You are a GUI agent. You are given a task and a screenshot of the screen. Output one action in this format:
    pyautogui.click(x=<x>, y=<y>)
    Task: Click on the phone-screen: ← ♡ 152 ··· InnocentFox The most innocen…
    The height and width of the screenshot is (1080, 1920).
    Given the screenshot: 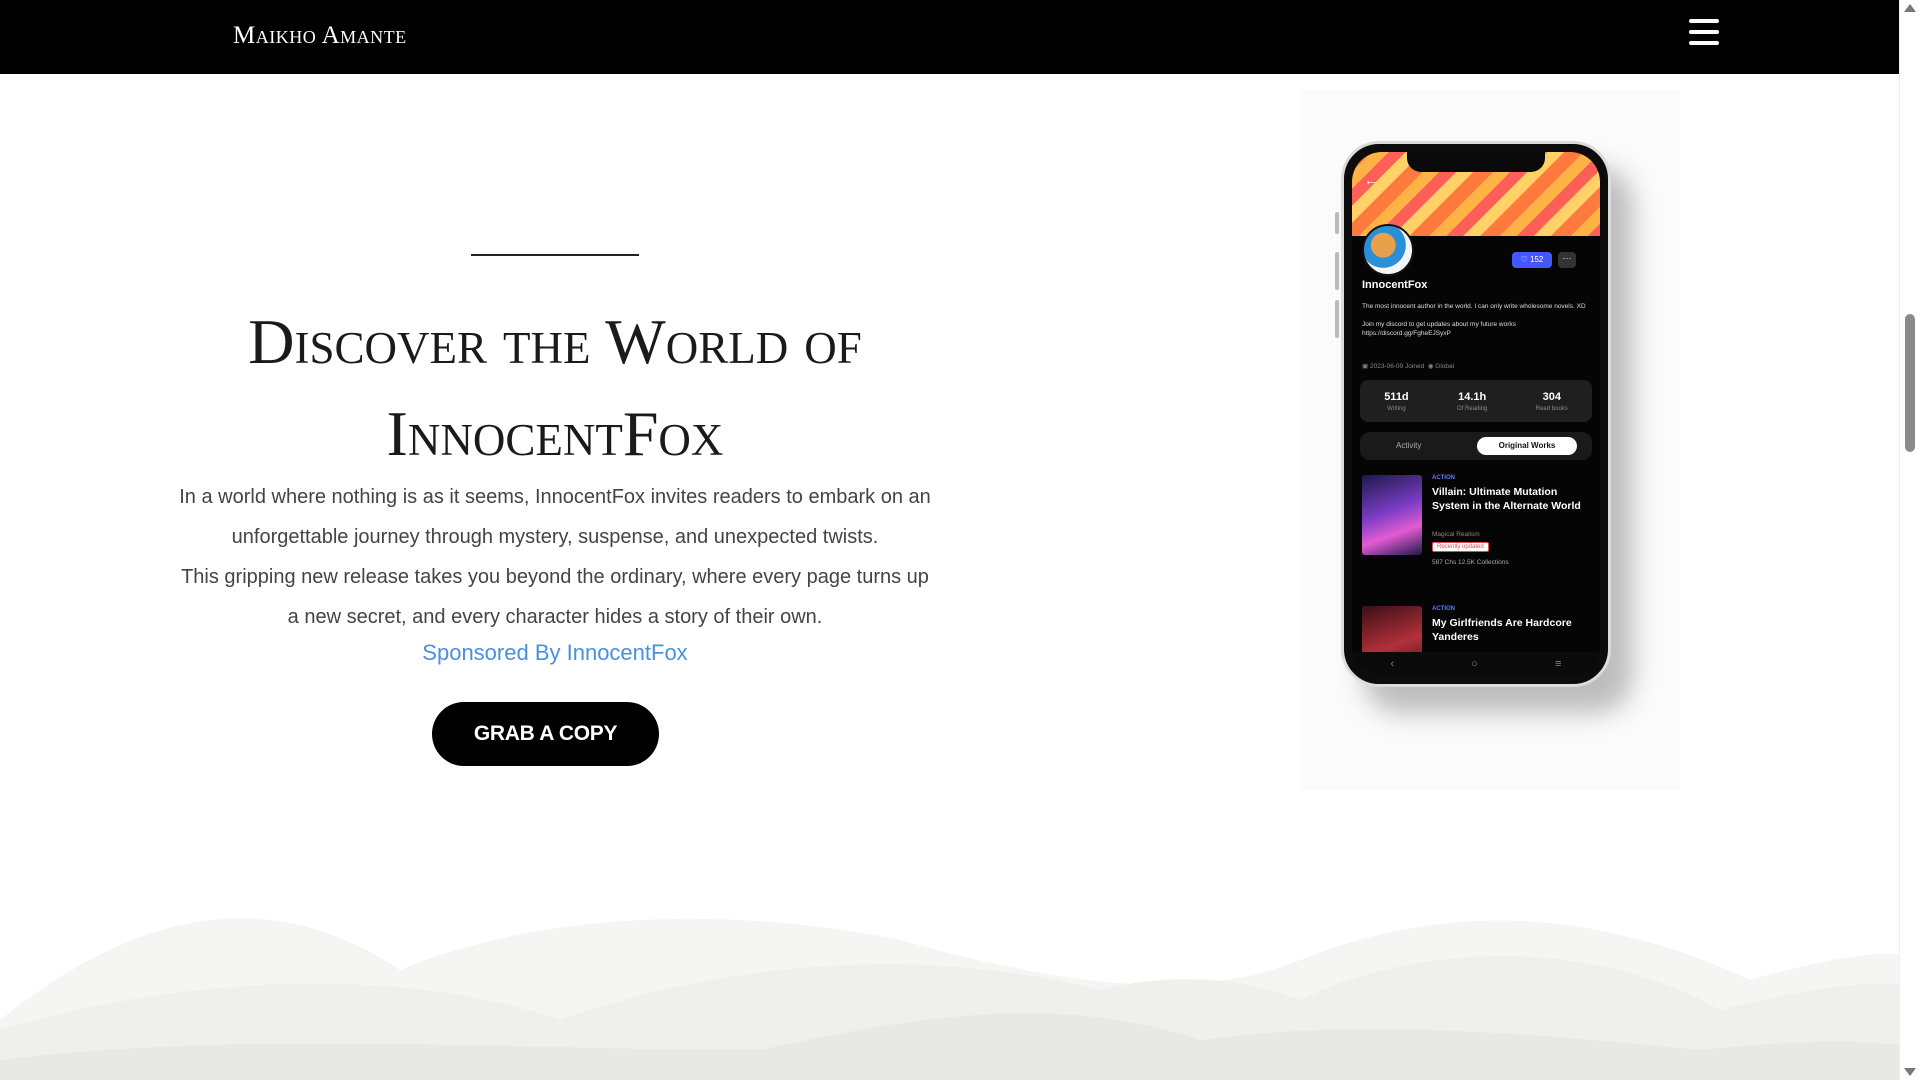 What is the action you would take?
    pyautogui.click(x=1476, y=414)
    